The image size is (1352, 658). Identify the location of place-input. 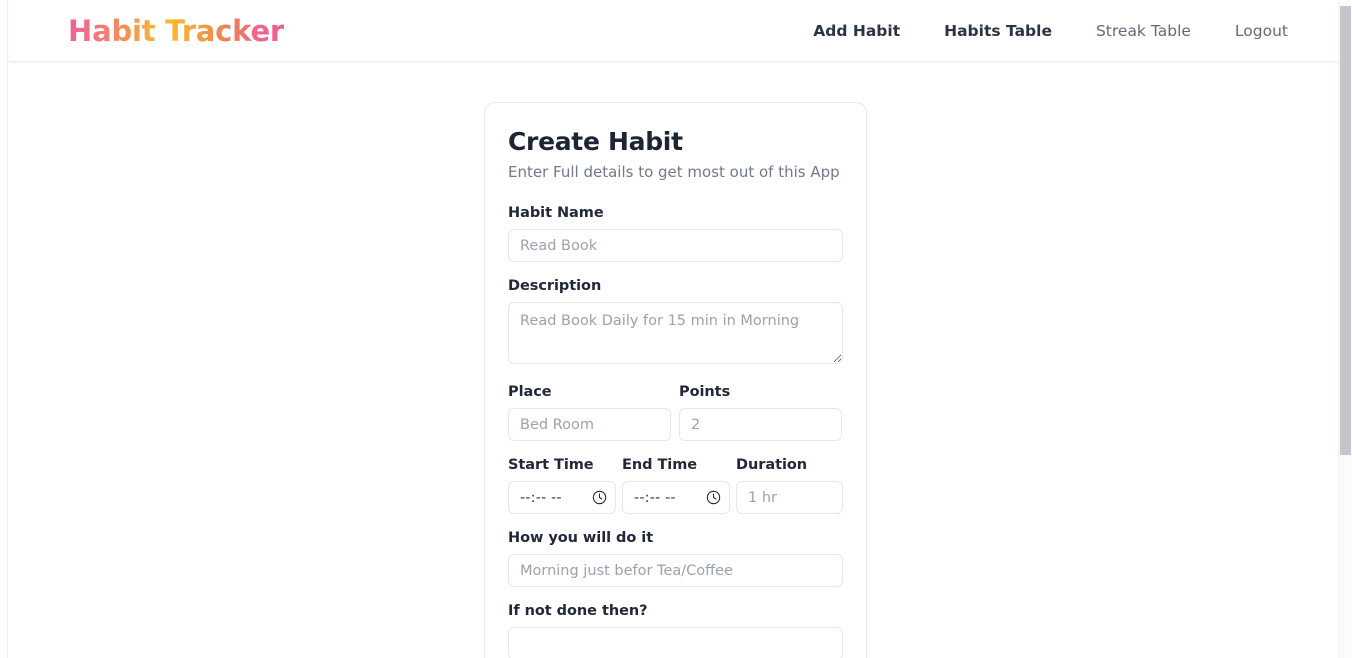
(589, 424).